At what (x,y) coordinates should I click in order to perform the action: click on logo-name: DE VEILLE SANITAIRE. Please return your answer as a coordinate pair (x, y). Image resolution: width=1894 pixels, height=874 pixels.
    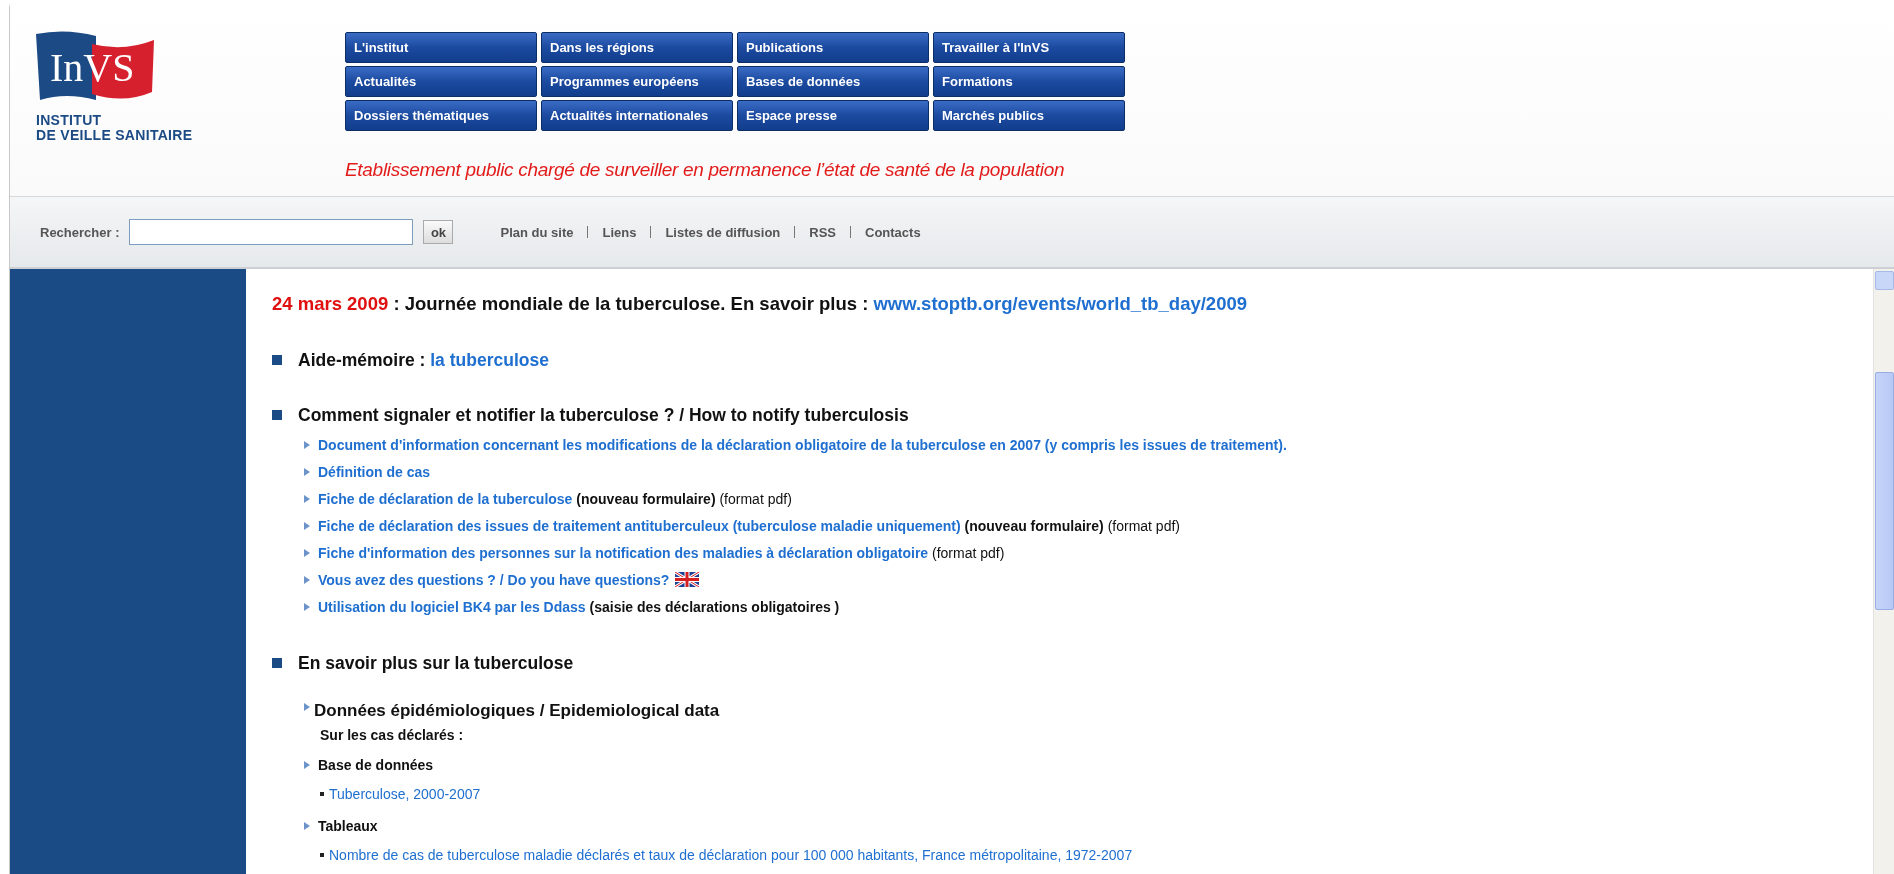
    Looking at the image, I should click on (115, 135).